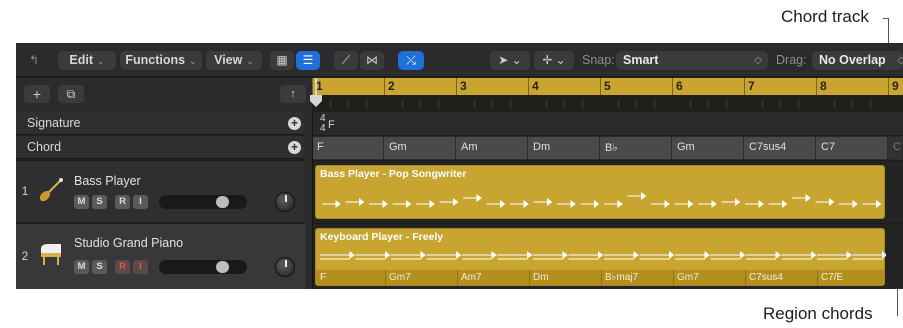  What do you see at coordinates (541, 277) in the screenshot?
I see `region-chord-label: Dm` at bounding box center [541, 277].